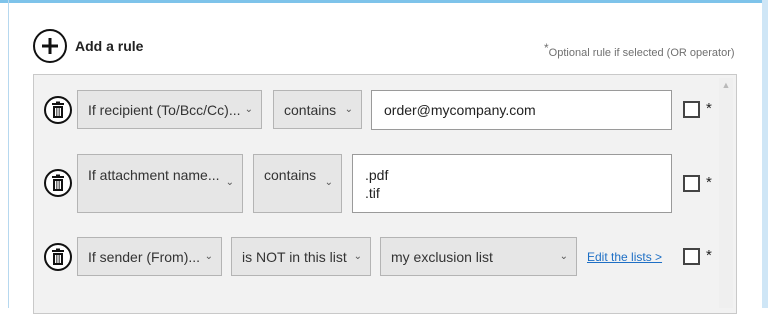 This screenshot has height=314, width=768. I want to click on rule-3-list-text: my exclusion list, so click(442, 257).